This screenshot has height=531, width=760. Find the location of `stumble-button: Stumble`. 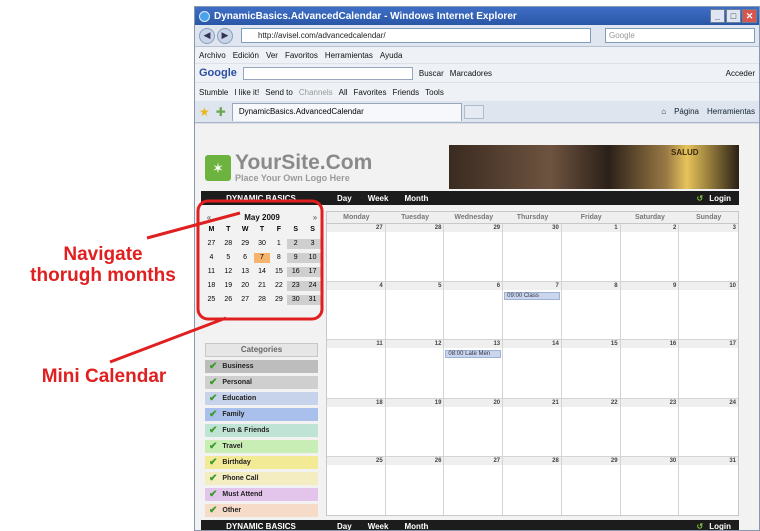

stumble-button: Stumble is located at coordinates (213, 92).